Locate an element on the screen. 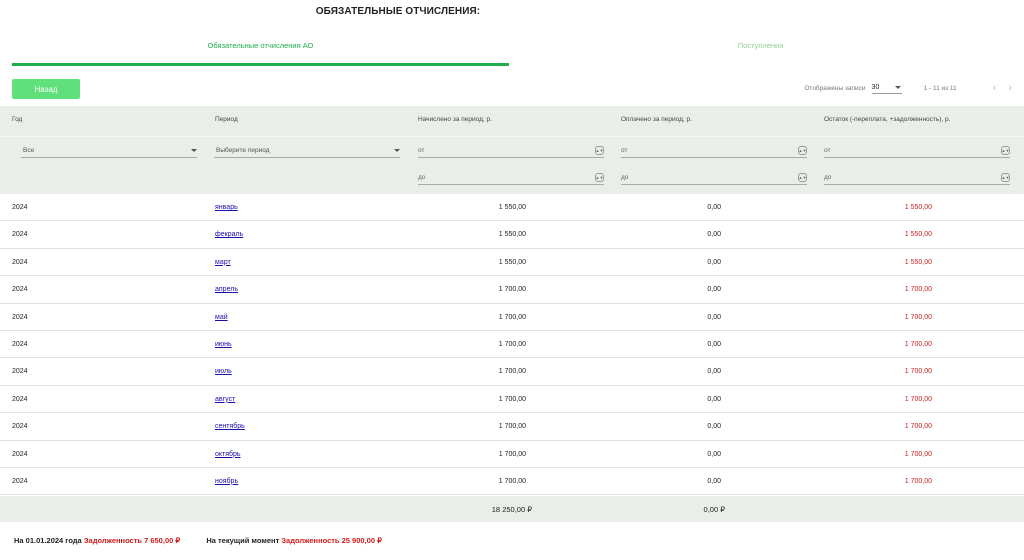 This screenshot has height=560, width=1024. charged-from-placeholder: от is located at coordinates (421, 150).